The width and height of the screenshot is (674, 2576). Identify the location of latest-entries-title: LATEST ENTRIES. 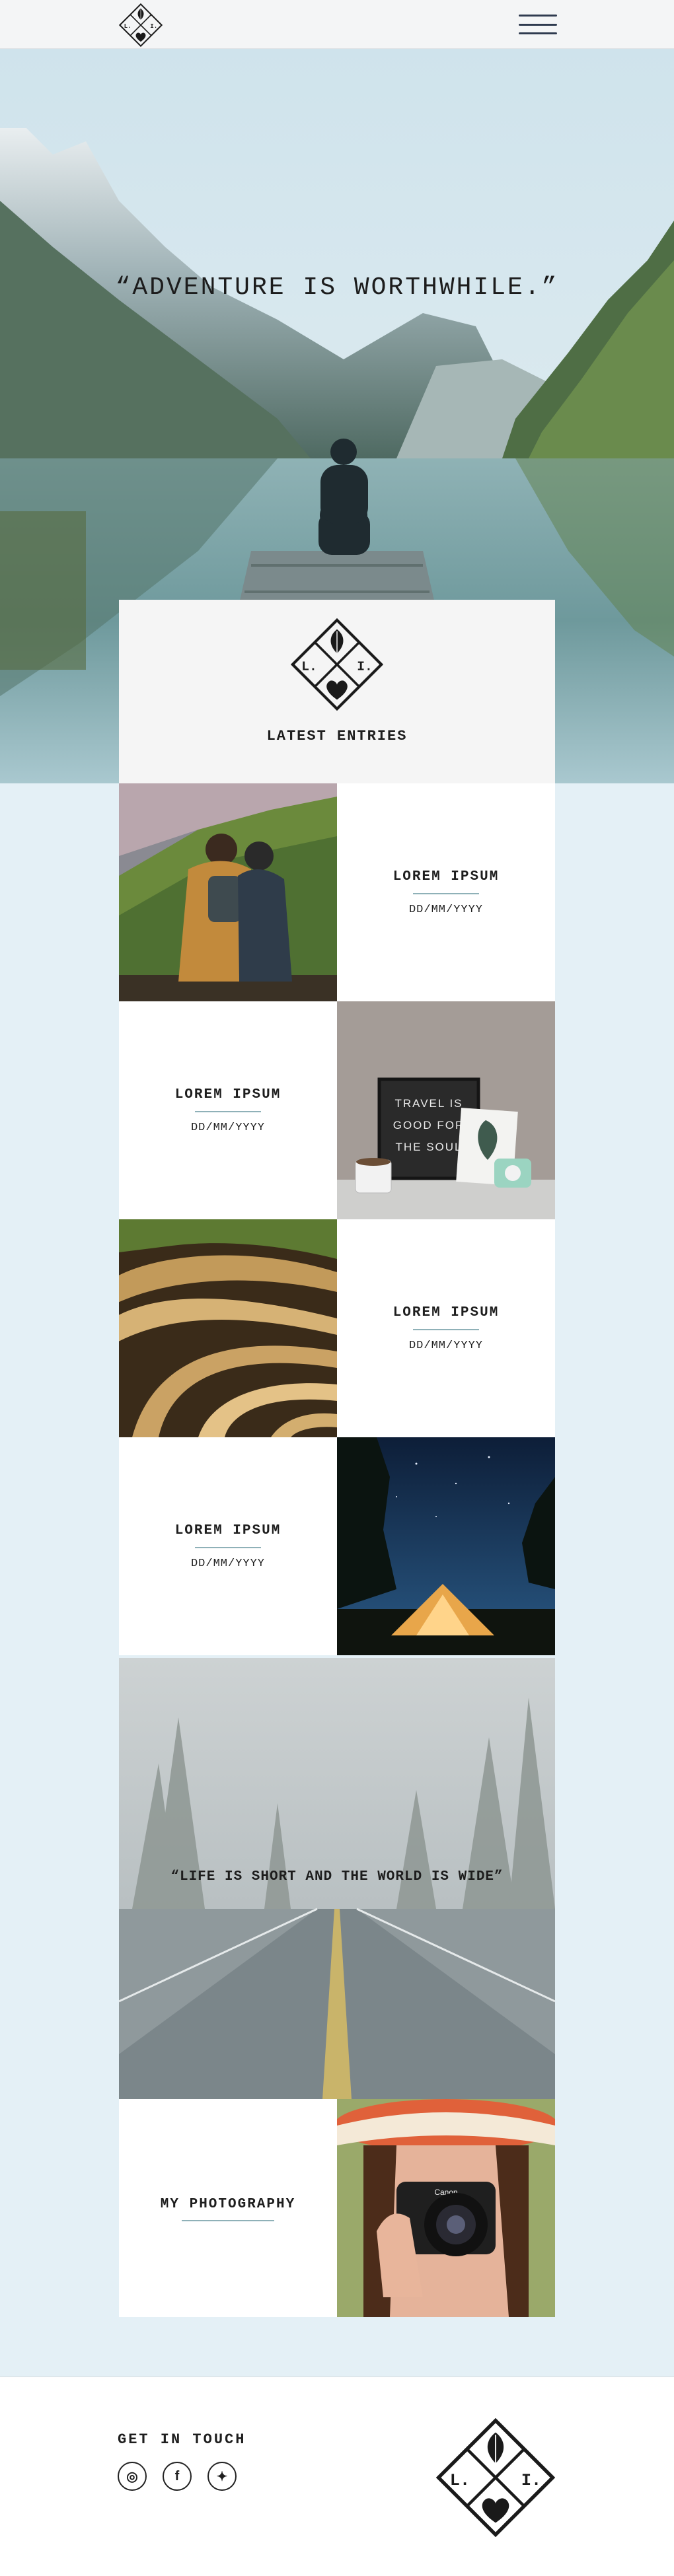
(337, 736).